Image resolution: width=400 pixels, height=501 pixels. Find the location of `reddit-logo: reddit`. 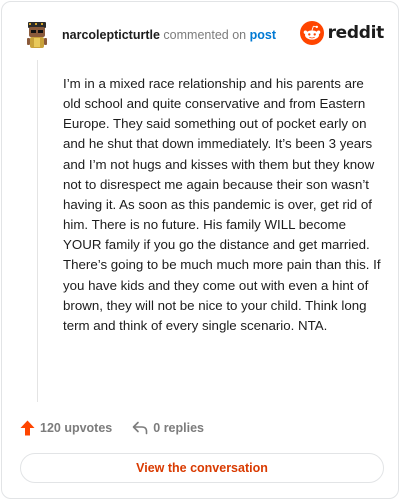

reddit-logo: reddit is located at coordinates (342, 33).